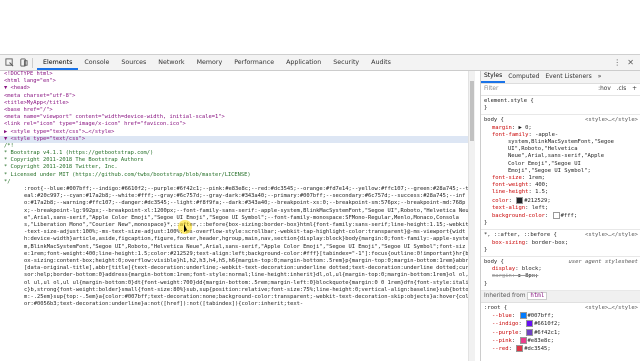 This screenshot has width=640, height=361. What do you see at coordinates (502, 316) in the screenshot?
I see `property-name: --blue` at bounding box center [502, 316].